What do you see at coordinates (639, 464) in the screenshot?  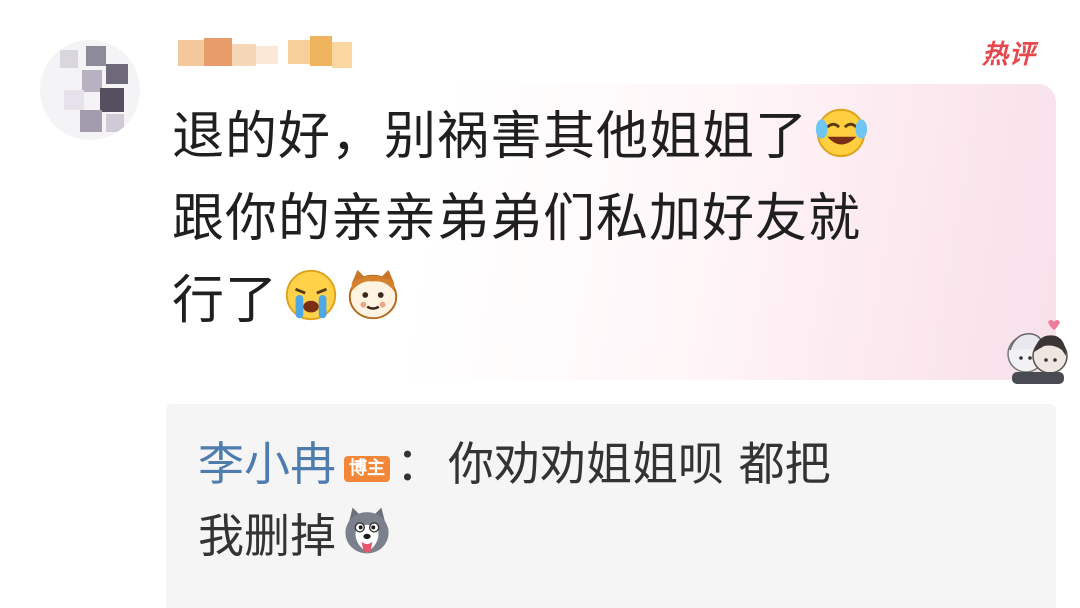 I see `reply-text-line-1: 你劝劝姐姐呗 都把` at bounding box center [639, 464].